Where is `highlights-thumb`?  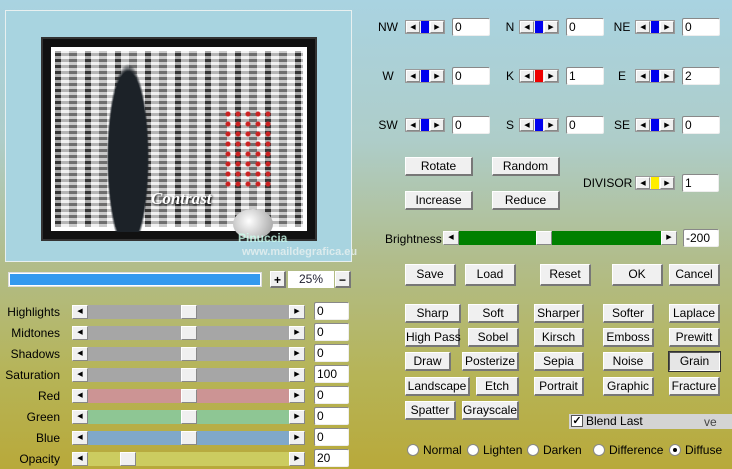
highlights-thumb is located at coordinates (188, 312).